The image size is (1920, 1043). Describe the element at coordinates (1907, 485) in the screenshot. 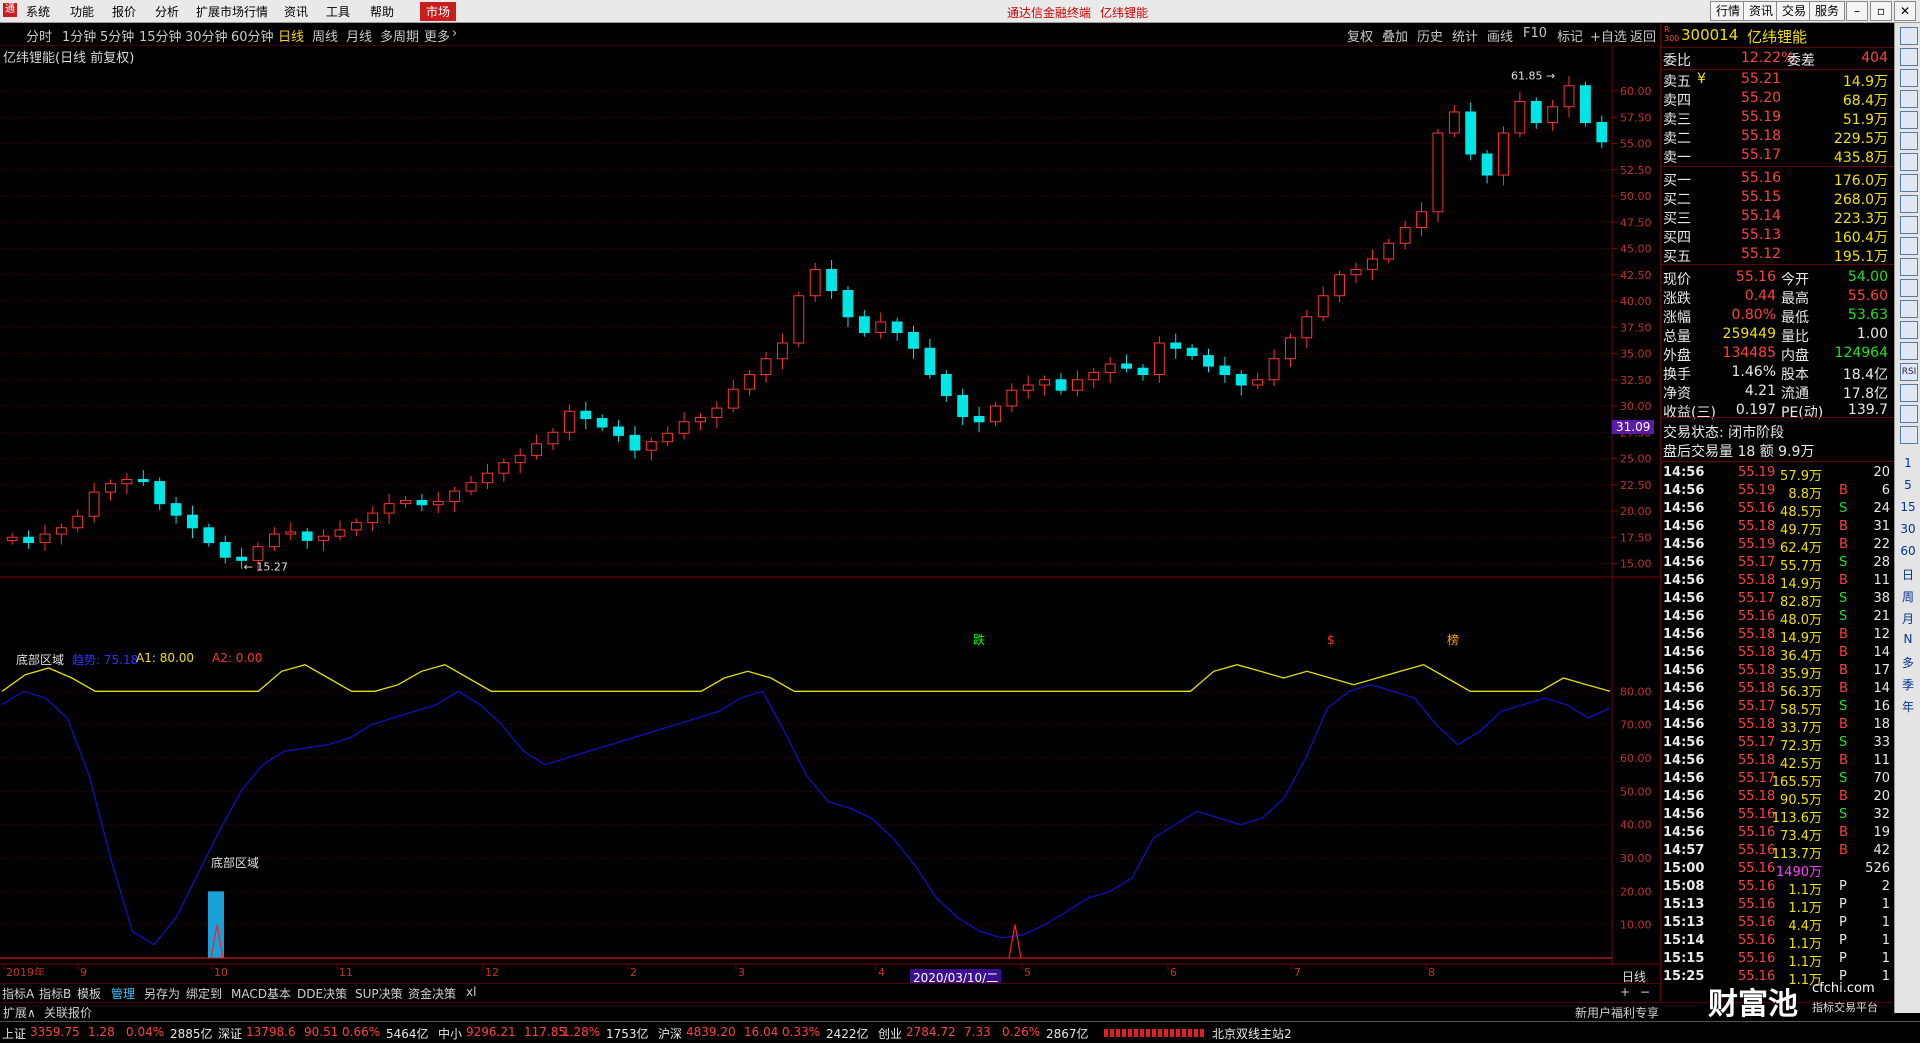

I see `period-shortcut: 5` at that location.